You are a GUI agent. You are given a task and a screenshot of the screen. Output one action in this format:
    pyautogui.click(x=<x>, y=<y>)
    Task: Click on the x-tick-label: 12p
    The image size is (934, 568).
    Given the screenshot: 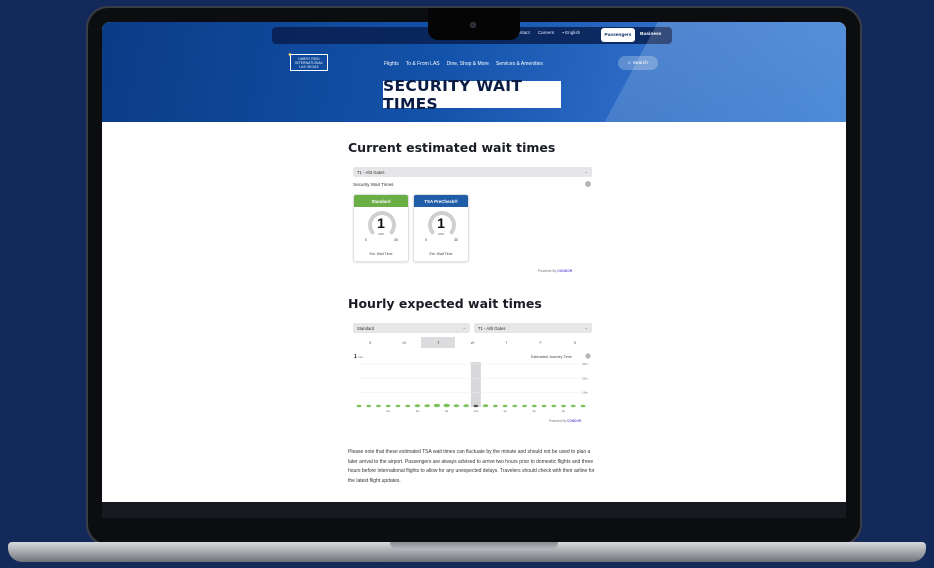 What is the action you would take?
    pyautogui.click(x=475, y=411)
    